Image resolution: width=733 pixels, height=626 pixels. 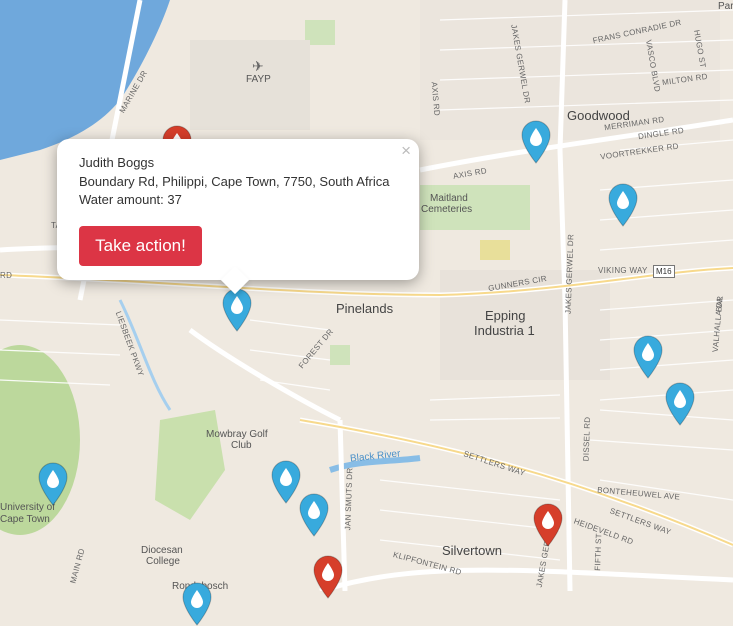 I want to click on label-maitland: Maitland, so click(x=449, y=198).